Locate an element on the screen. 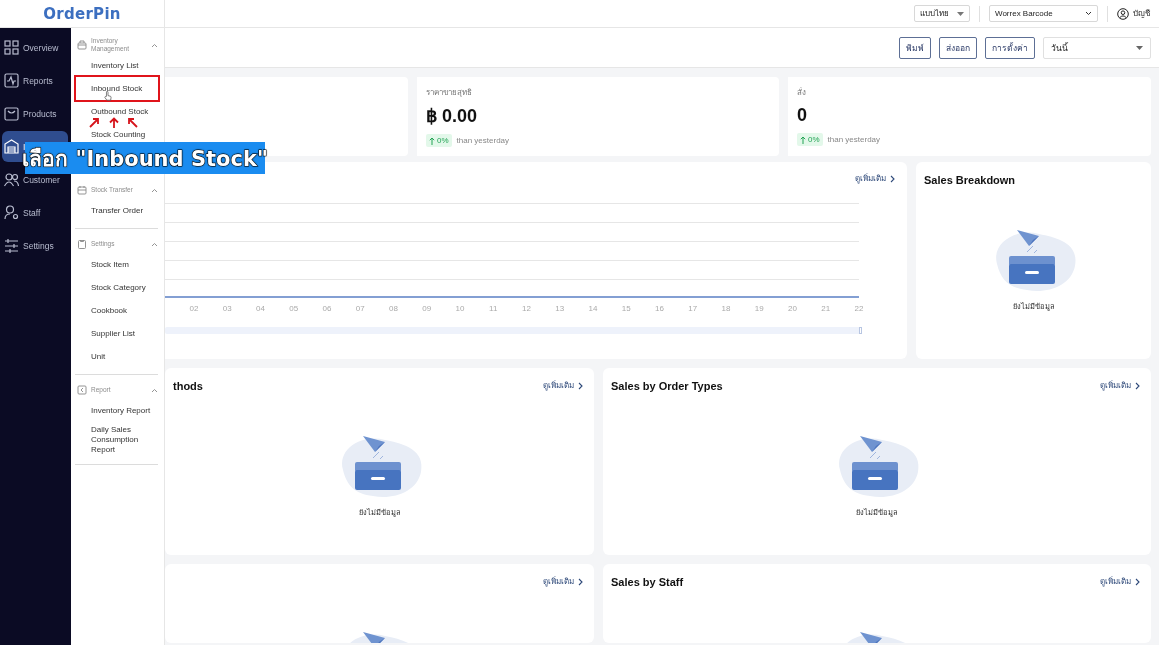 The width and height of the screenshot is (1159, 645). axis-label: 16 is located at coordinates (659, 308).